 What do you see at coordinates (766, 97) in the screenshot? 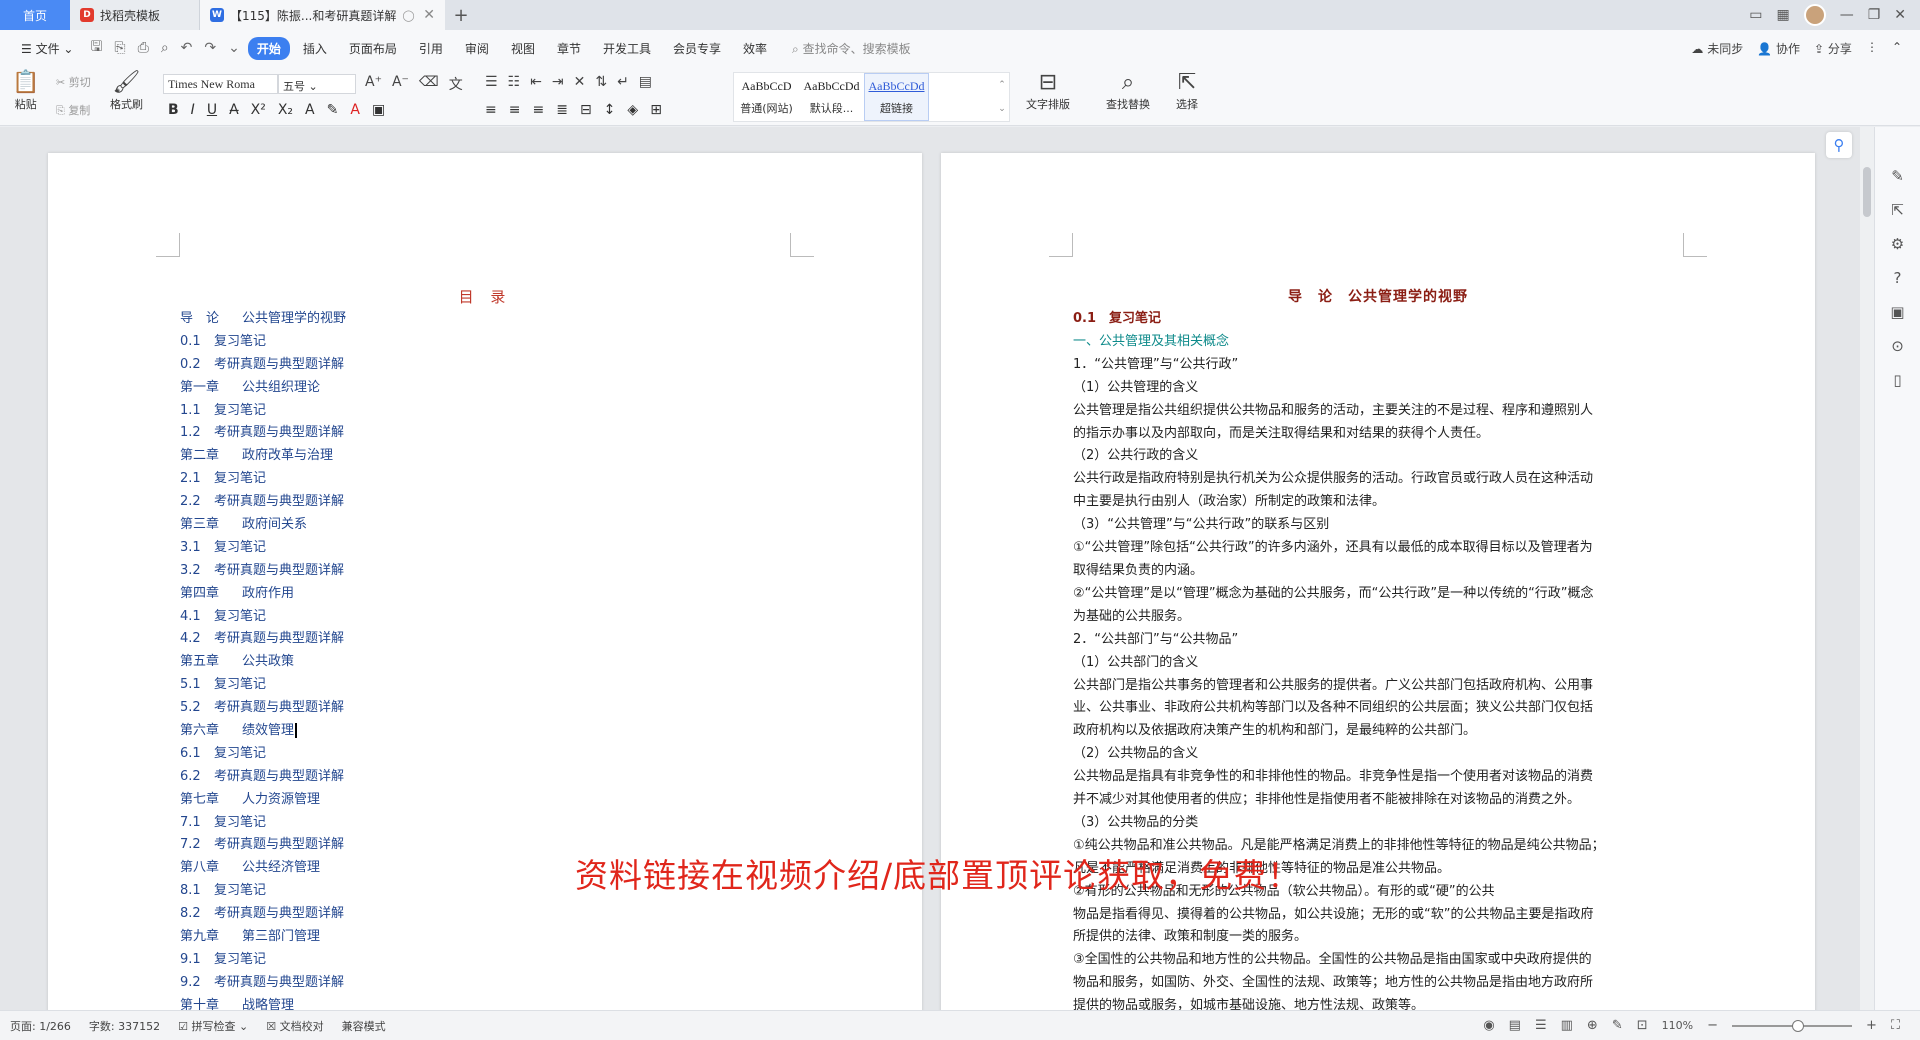
I see `style-normal-web: AaBbCcD 普通(网站)` at bounding box center [766, 97].